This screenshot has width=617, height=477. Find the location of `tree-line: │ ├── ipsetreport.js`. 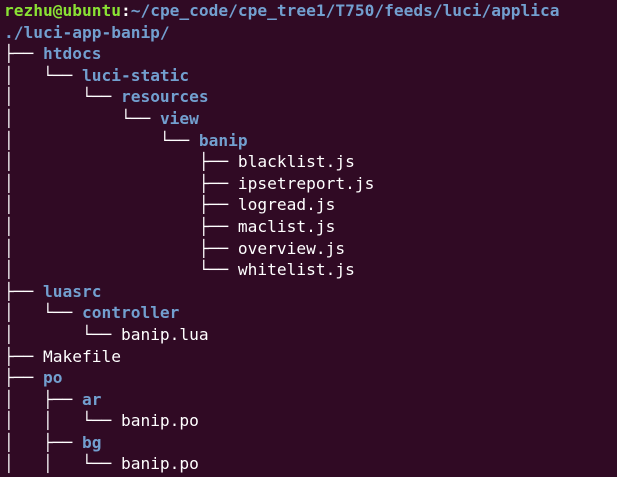

tree-line: │ ├── ipsetreport.js is located at coordinates (308, 184).